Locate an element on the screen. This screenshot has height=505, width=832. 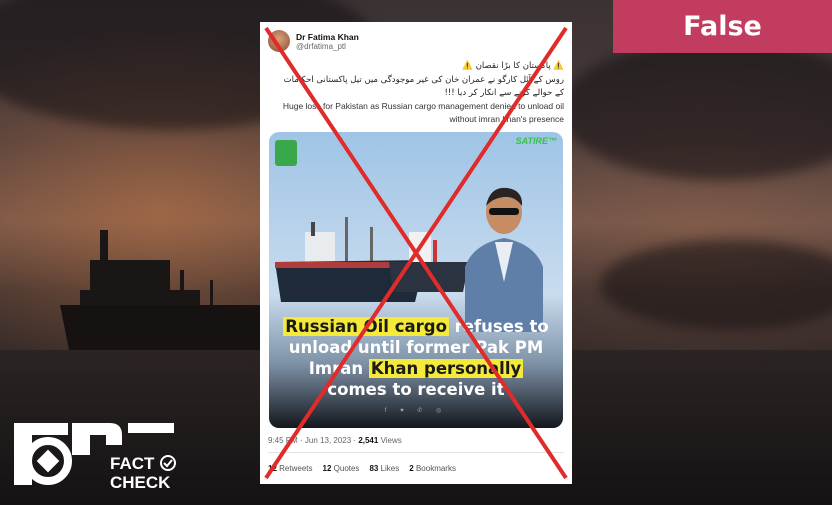
author-name: Dr Fatima Khan is located at coordinates (327, 37).